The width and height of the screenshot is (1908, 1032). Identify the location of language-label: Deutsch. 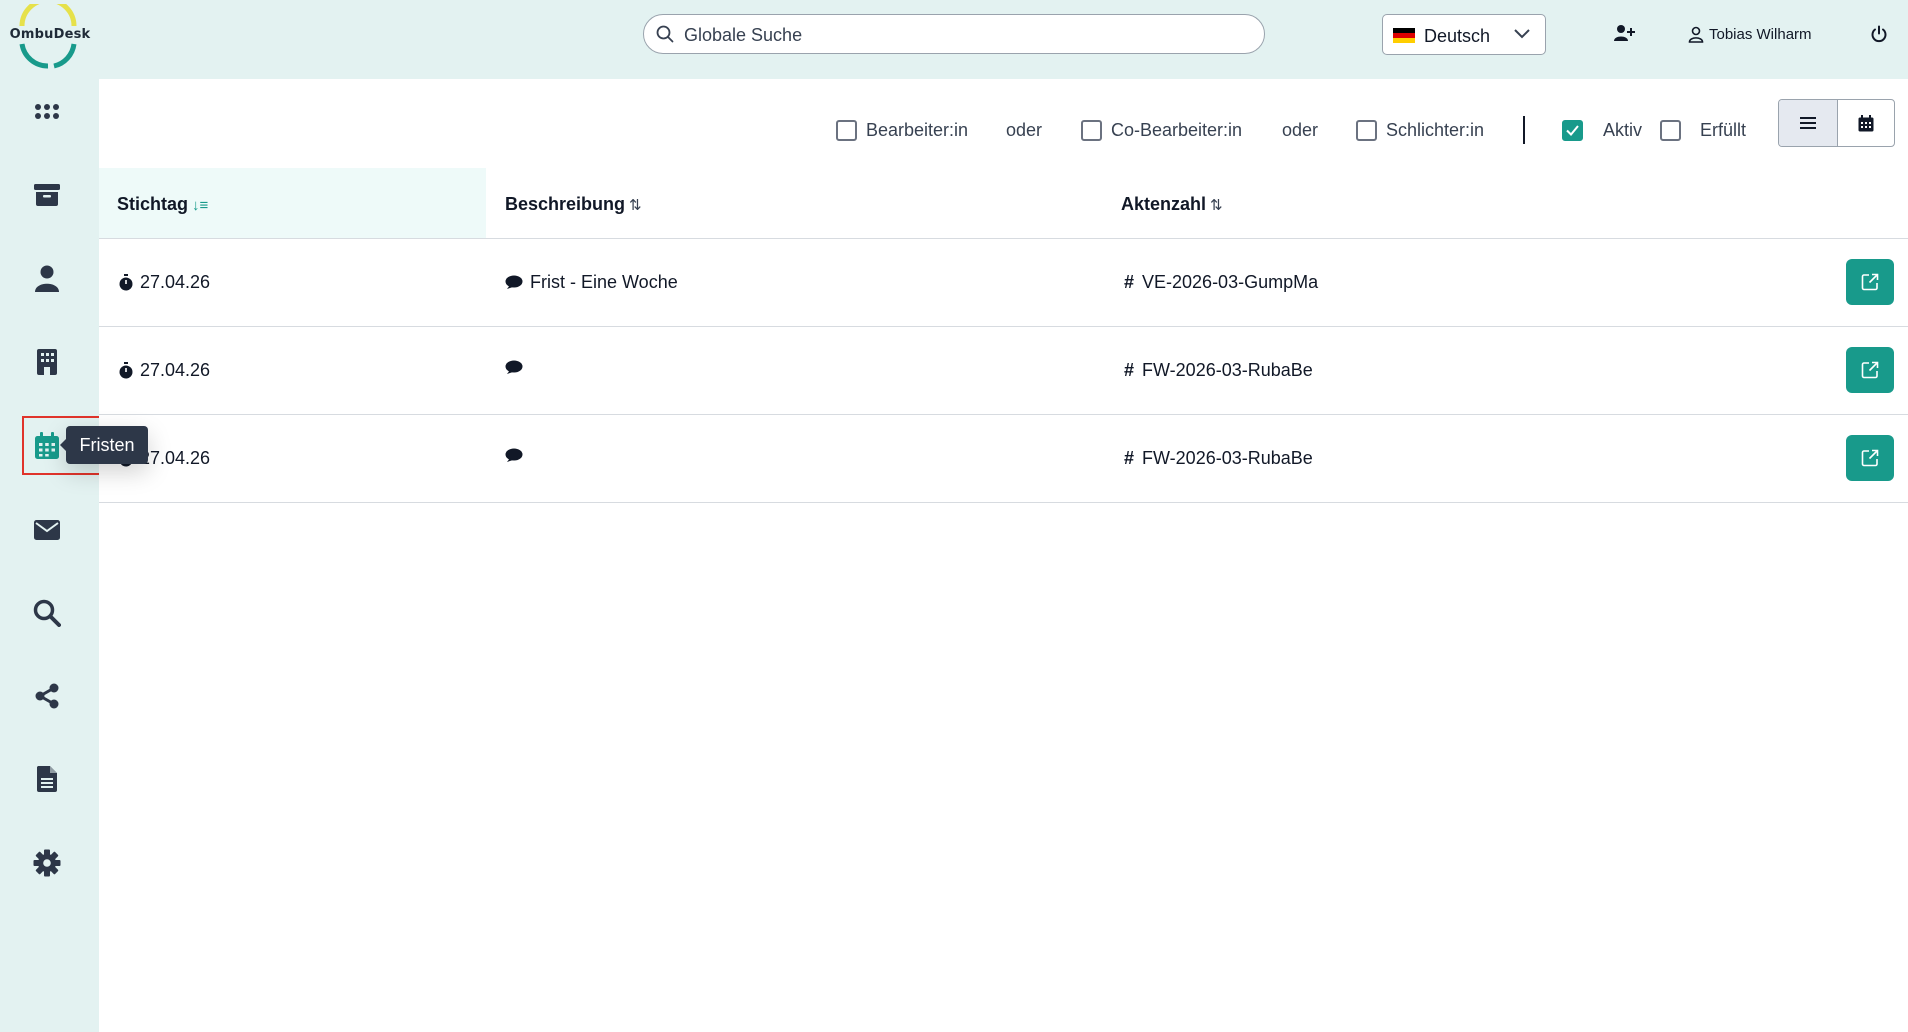
(1457, 36).